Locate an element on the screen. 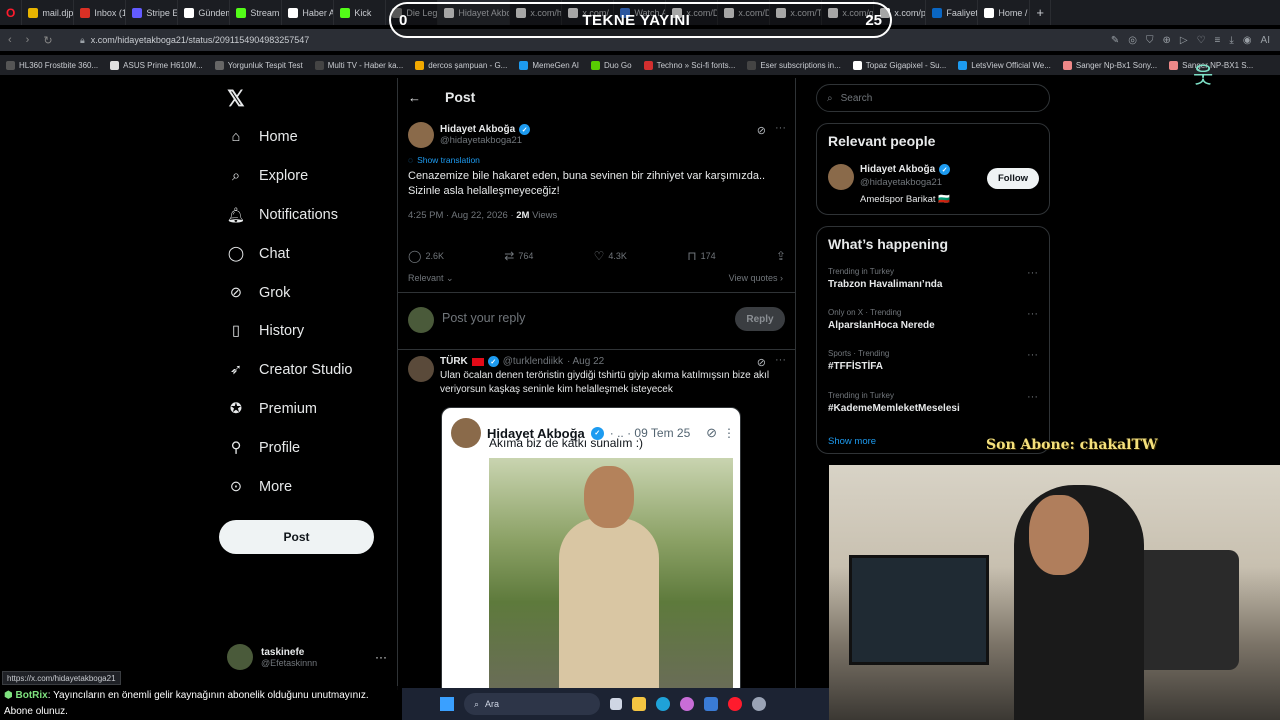 The width and height of the screenshot is (1280, 720). person-handle: @hidayetakboga21 is located at coordinates (905, 182).